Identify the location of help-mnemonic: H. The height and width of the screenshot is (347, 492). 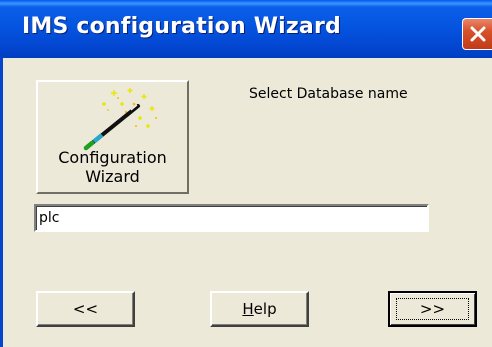
(248, 309).